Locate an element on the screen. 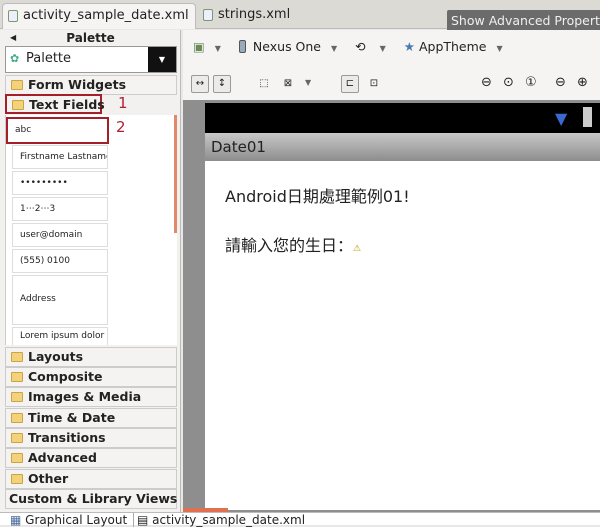 The width and height of the screenshot is (600, 527). category-label: Layouts is located at coordinates (56, 356).